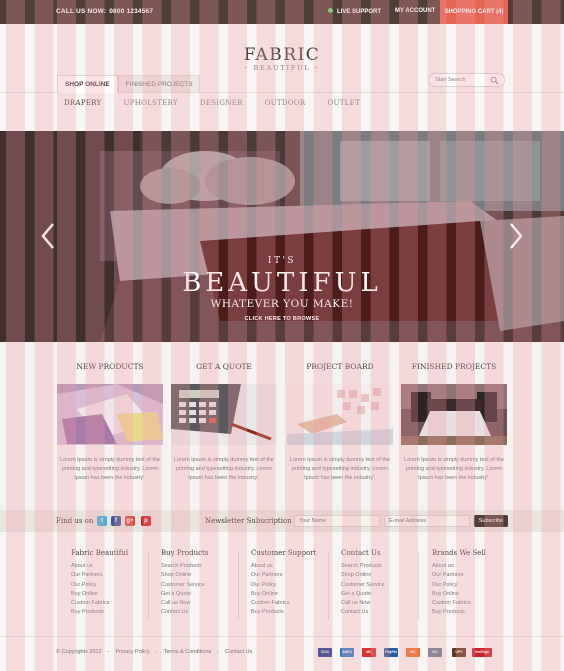  I want to click on logo-name: FABRIC, so click(282, 55).